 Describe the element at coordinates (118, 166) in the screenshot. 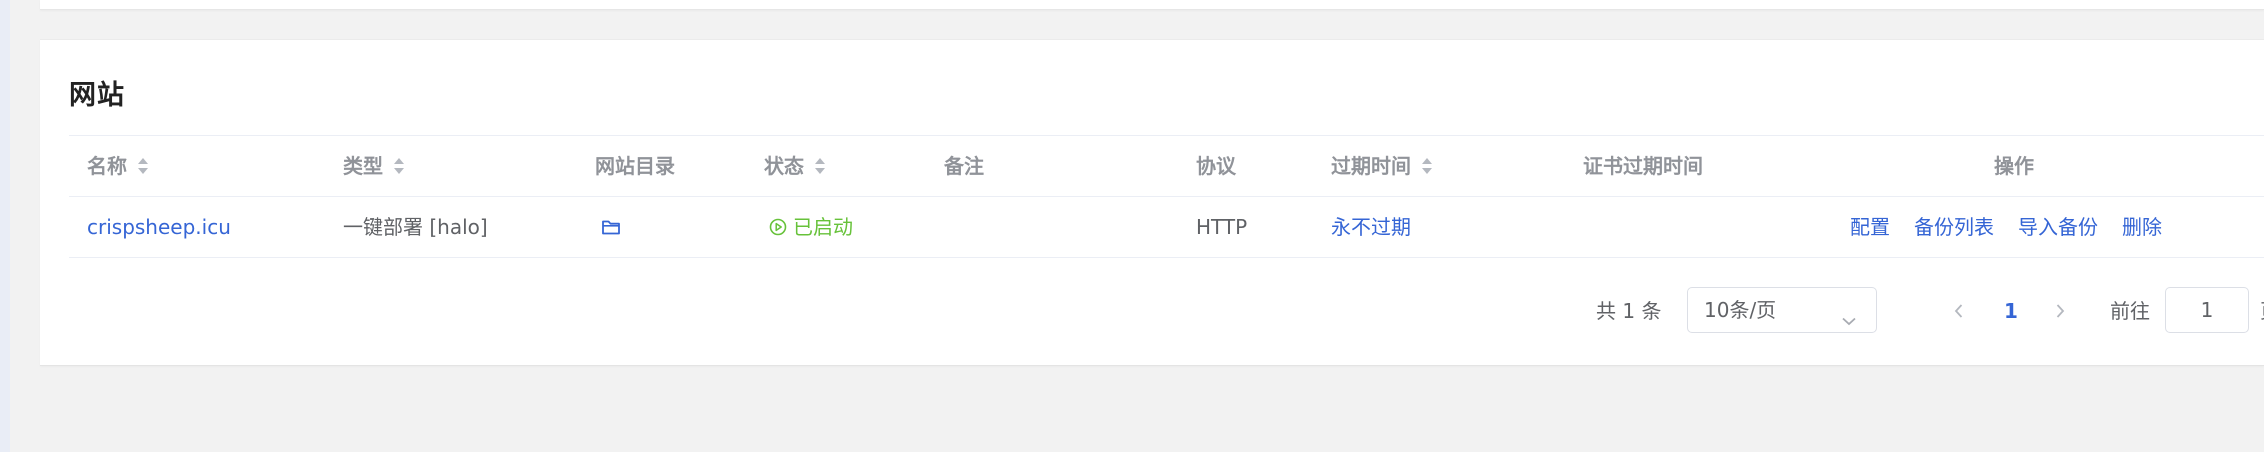

I see `column-header-name: 名称` at that location.